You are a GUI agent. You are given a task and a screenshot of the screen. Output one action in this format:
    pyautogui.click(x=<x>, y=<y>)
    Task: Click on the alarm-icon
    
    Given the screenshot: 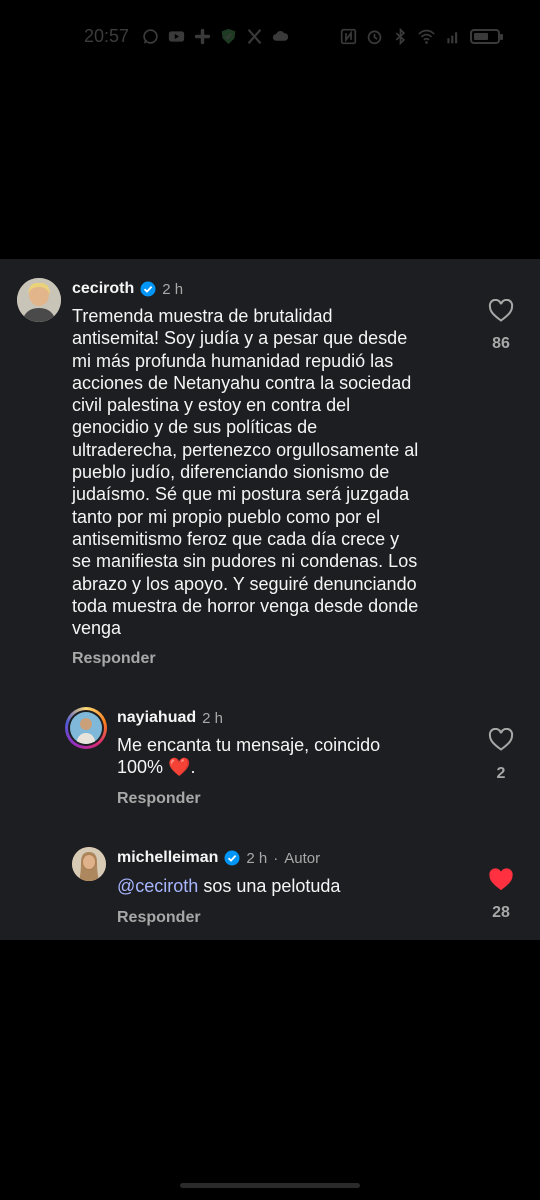 What is the action you would take?
    pyautogui.click(x=374, y=37)
    